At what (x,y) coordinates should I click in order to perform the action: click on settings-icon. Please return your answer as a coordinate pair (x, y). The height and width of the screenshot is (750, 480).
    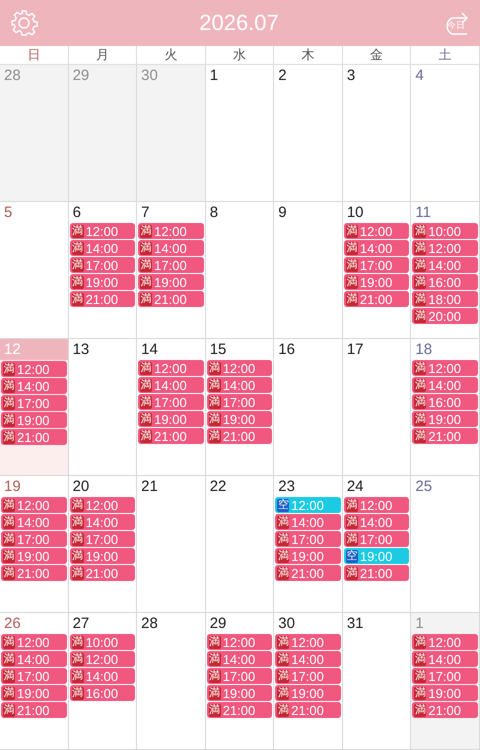
    Looking at the image, I should click on (24, 23).